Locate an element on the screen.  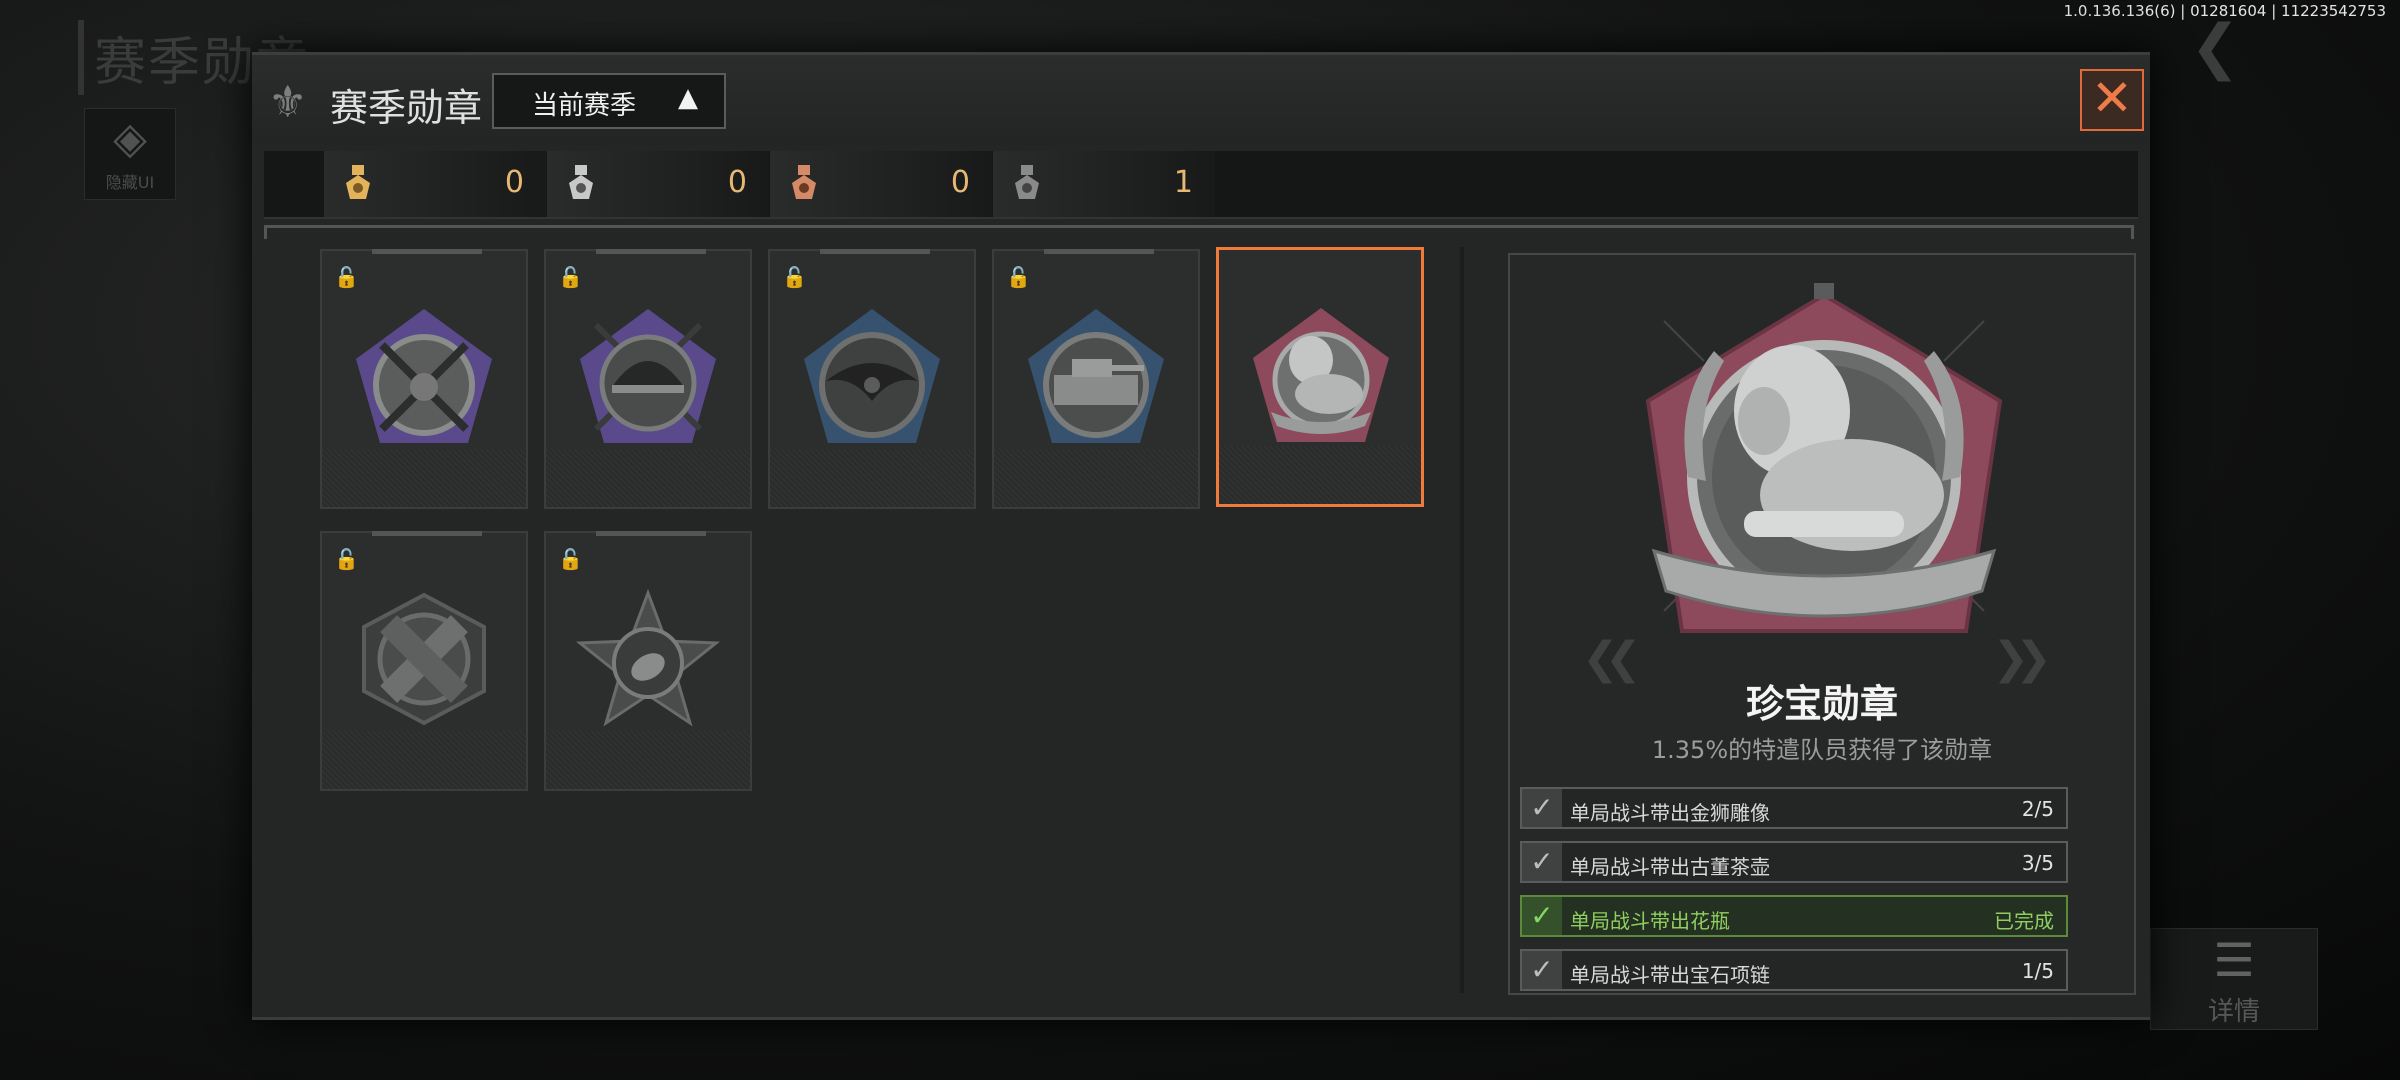
chevron-left-icon: ❮ is located at coordinates (2215, 47).